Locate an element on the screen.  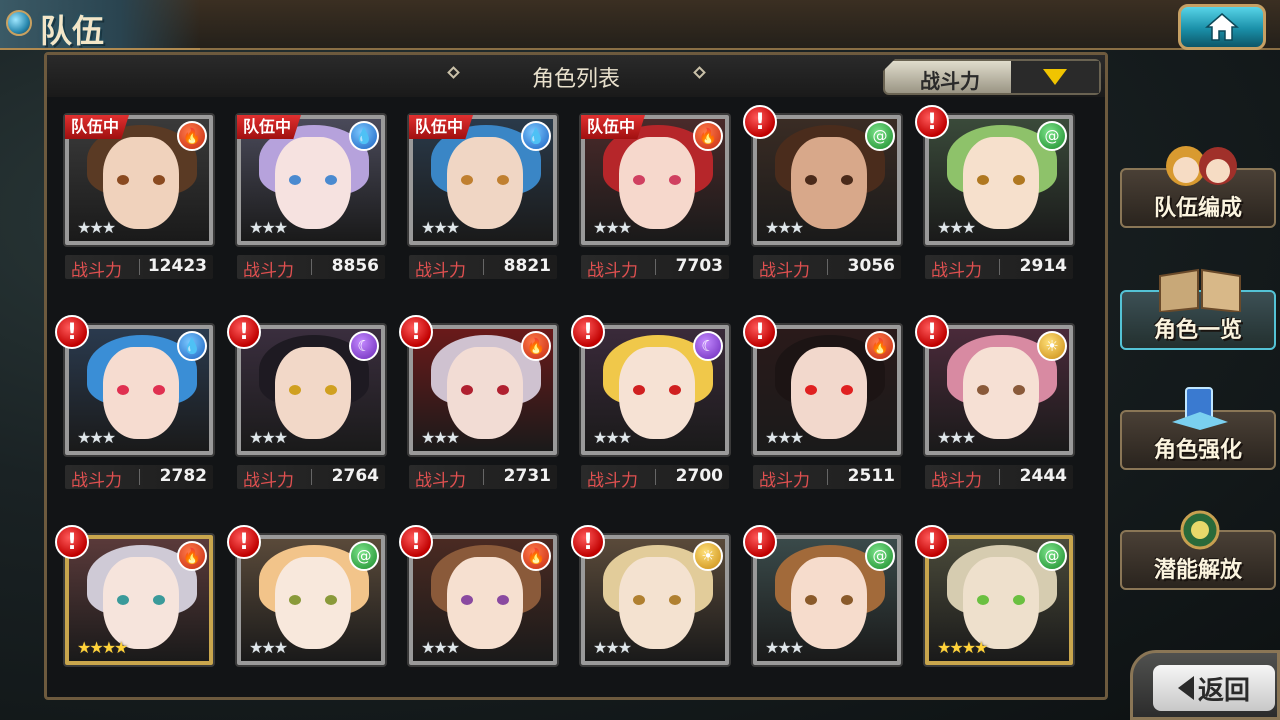
page-title: 队伍 is located at coordinates (72, 31).